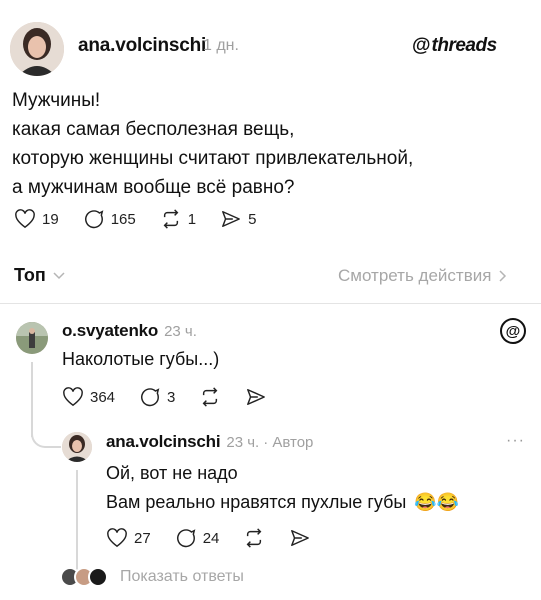 The image size is (541, 600). What do you see at coordinates (192, 219) in the screenshot?
I see `post-repost-count: 1` at bounding box center [192, 219].